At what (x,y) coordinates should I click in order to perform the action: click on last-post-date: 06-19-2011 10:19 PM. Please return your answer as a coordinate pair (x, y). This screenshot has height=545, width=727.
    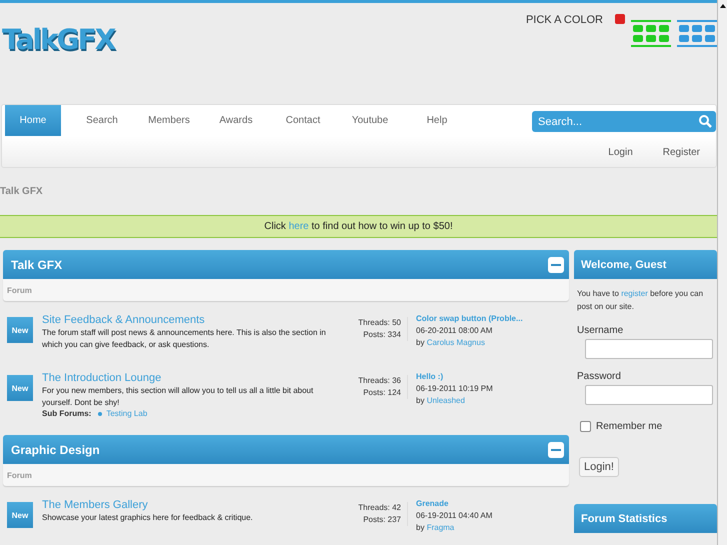
    Looking at the image, I should click on (454, 389).